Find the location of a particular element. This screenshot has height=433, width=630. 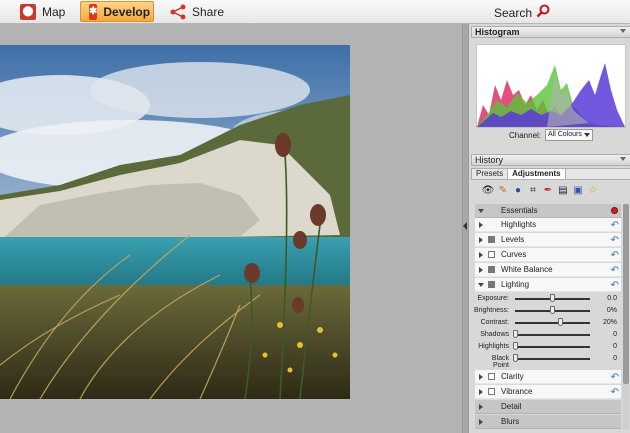

exposure-value: 0.0 is located at coordinates (612, 298).